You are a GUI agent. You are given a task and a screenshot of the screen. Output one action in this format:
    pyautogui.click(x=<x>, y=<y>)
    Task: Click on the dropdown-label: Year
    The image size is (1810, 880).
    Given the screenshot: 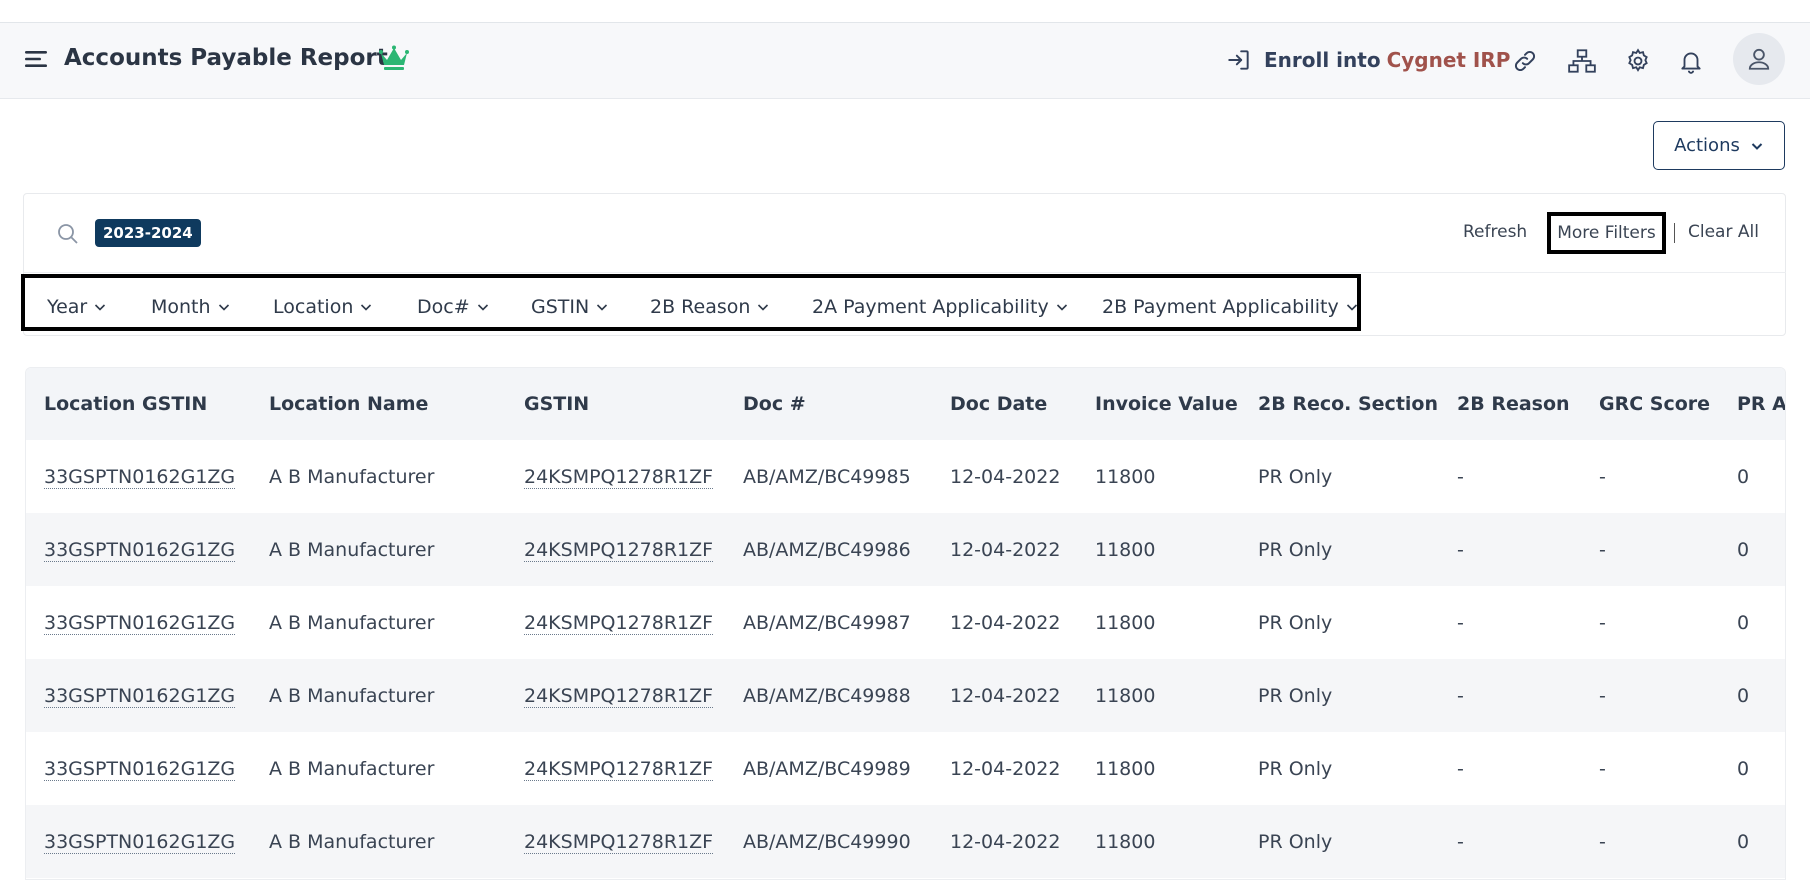 What is the action you would take?
    pyautogui.click(x=67, y=307)
    